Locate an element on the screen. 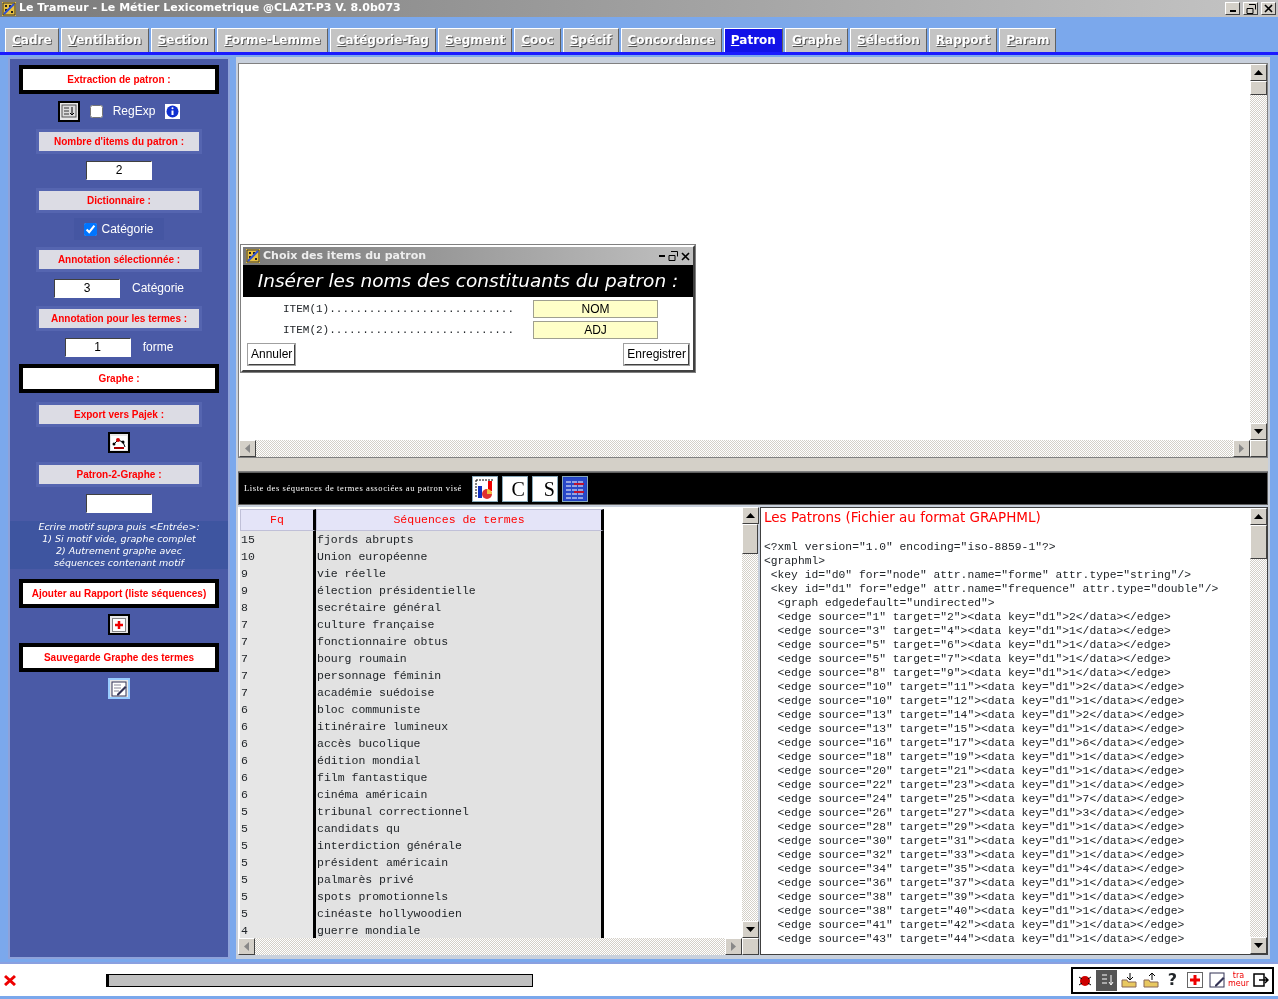  add-to-report-button is located at coordinates (119, 624).